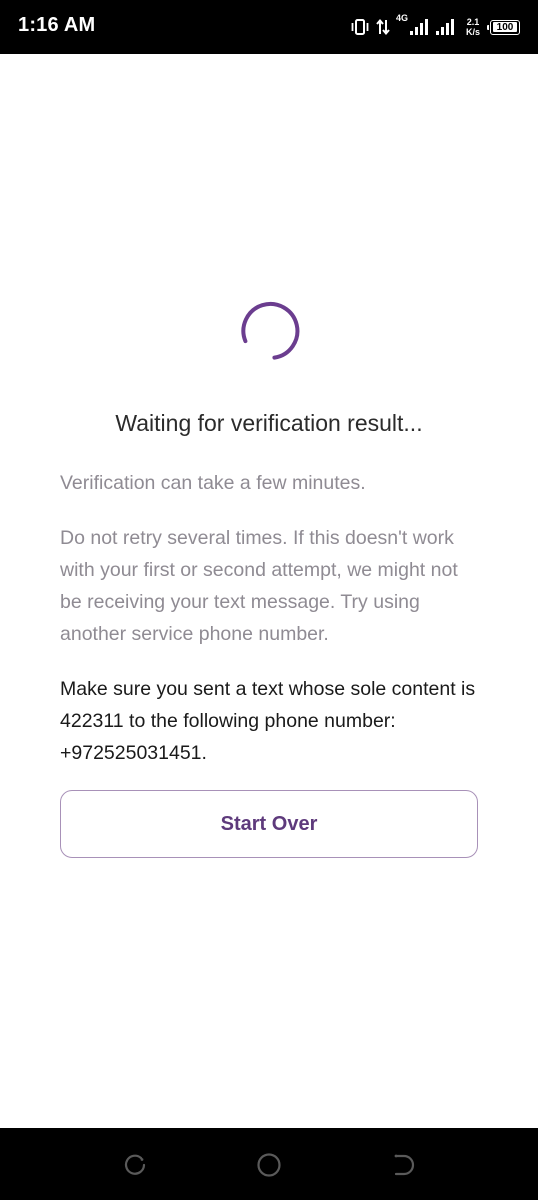 The width and height of the screenshot is (538, 1200). What do you see at coordinates (135, 1165) in the screenshot?
I see `recents-icon` at bounding box center [135, 1165].